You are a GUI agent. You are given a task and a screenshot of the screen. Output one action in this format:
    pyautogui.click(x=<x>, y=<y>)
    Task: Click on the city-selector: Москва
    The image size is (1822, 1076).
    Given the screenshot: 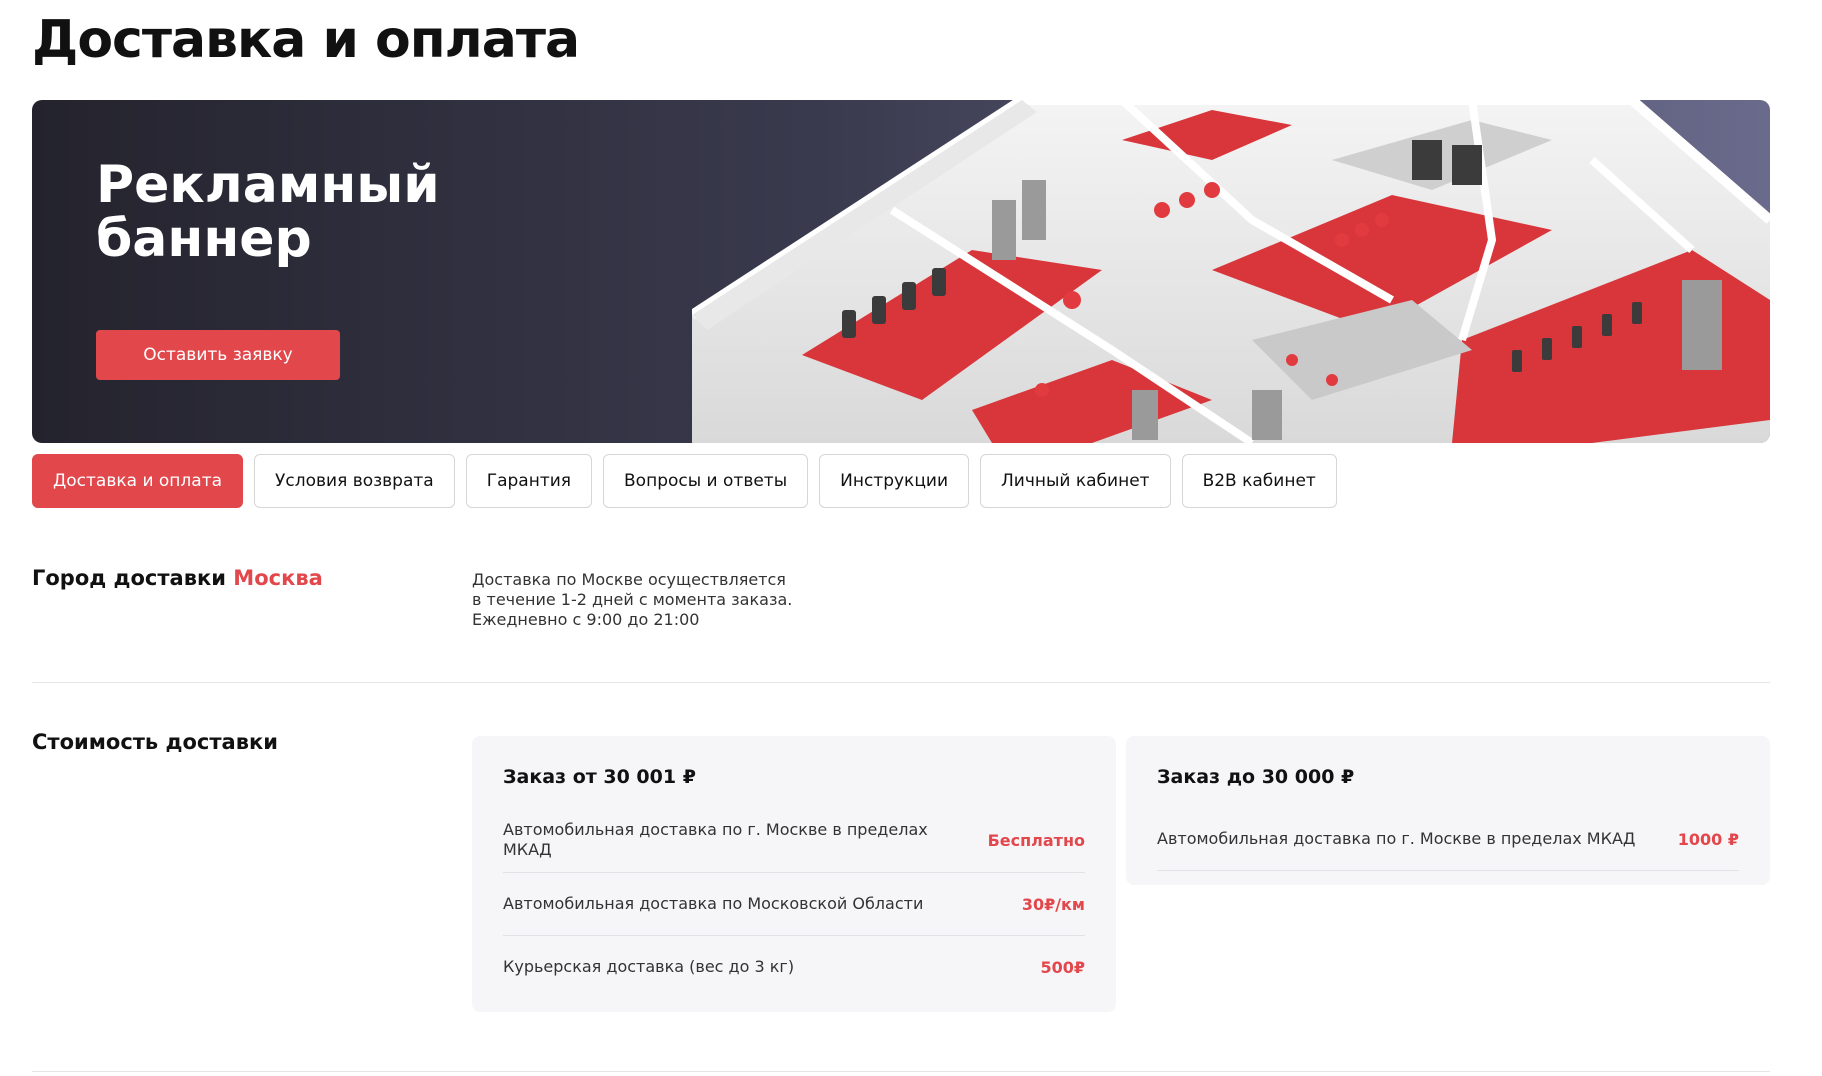 What is the action you would take?
    pyautogui.click(x=278, y=578)
    